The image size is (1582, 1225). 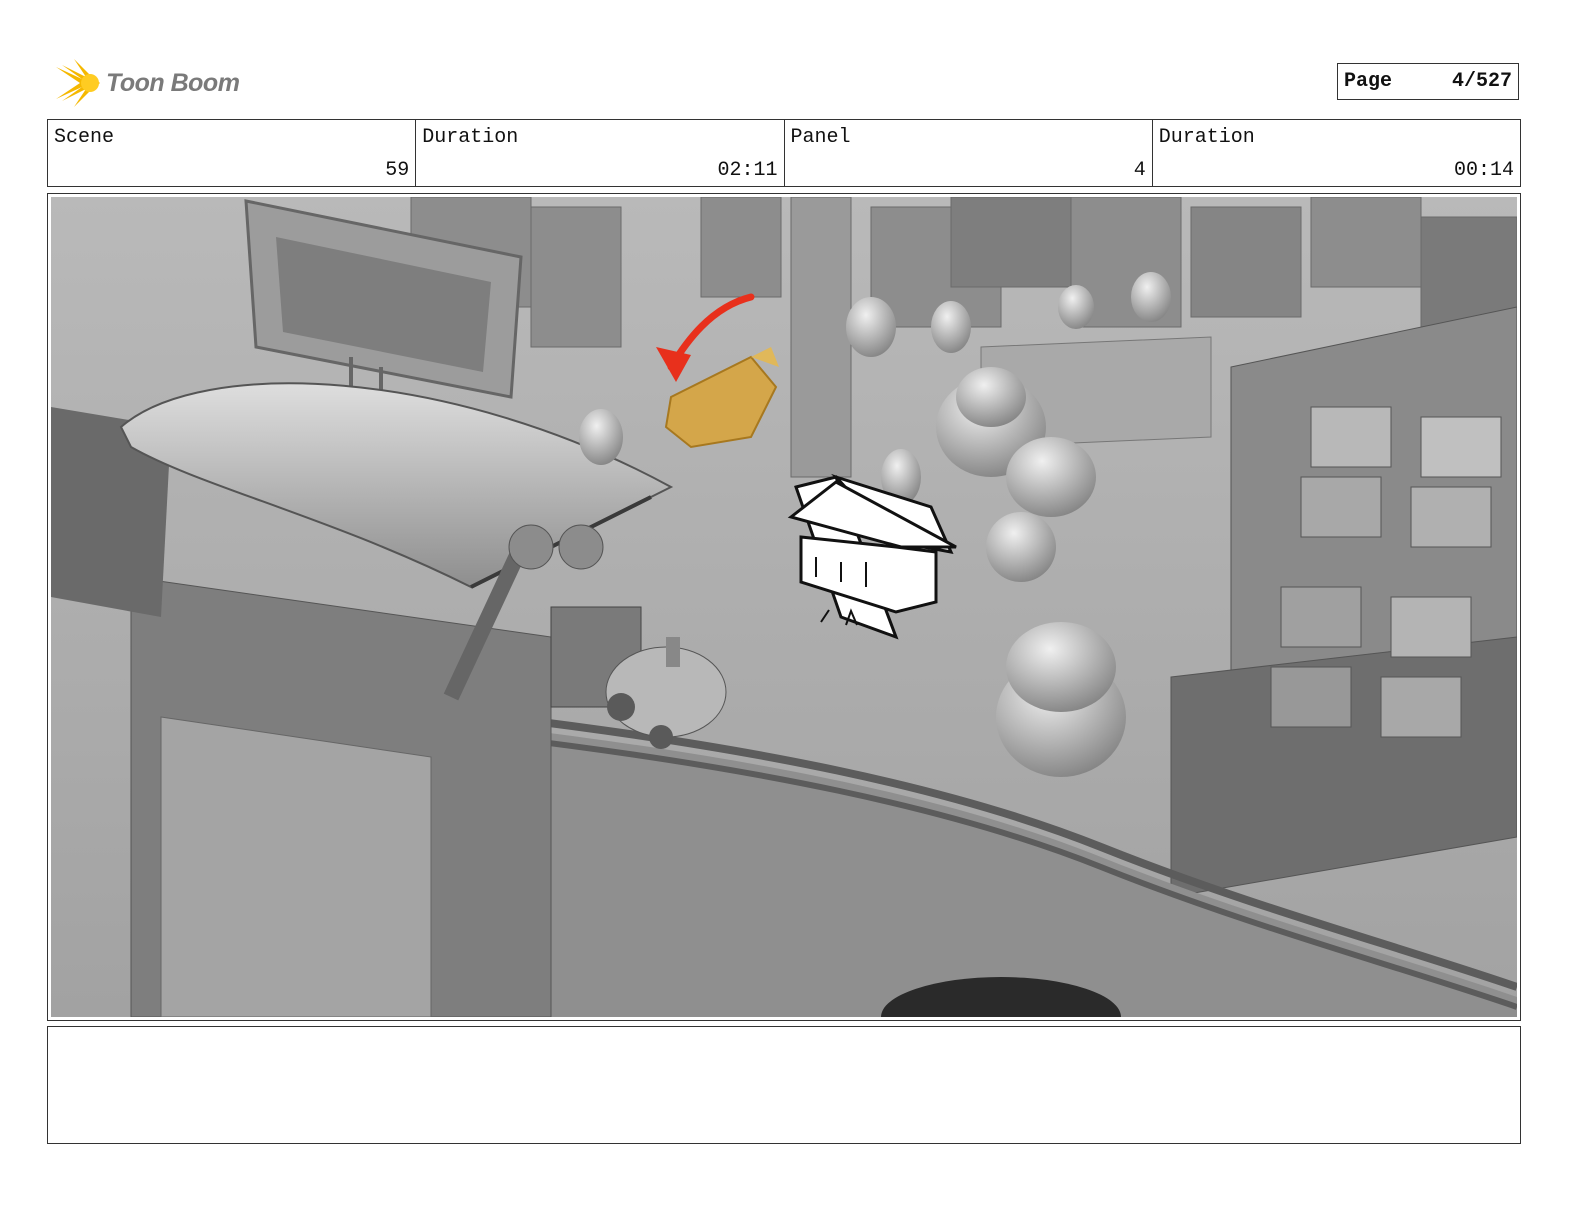 What do you see at coordinates (1483, 170) in the screenshot?
I see `panel-duration-value: 00:14` at bounding box center [1483, 170].